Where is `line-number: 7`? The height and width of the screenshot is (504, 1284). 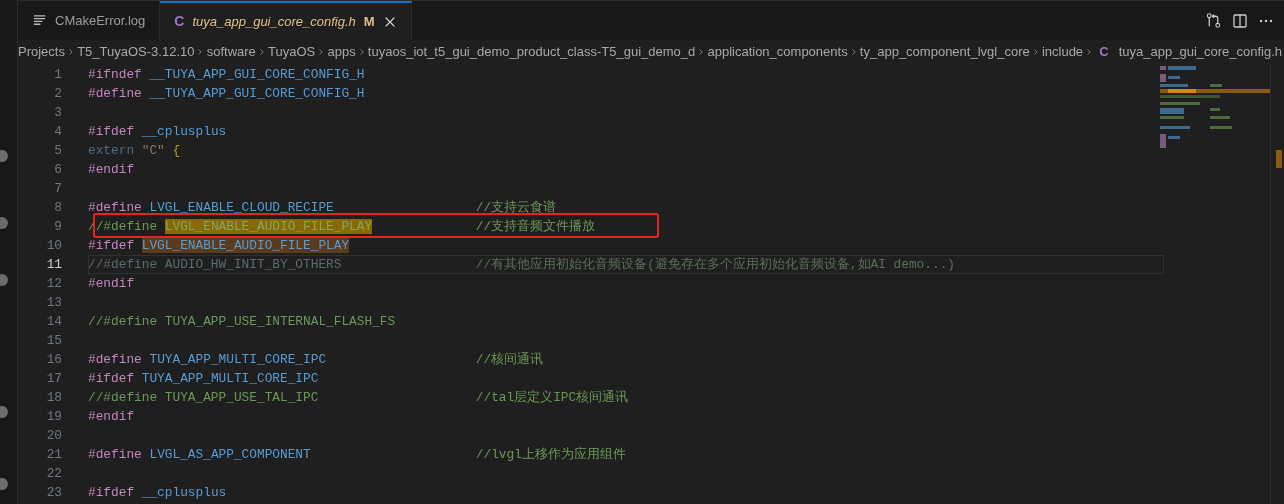
line-number: 7 is located at coordinates (57, 189).